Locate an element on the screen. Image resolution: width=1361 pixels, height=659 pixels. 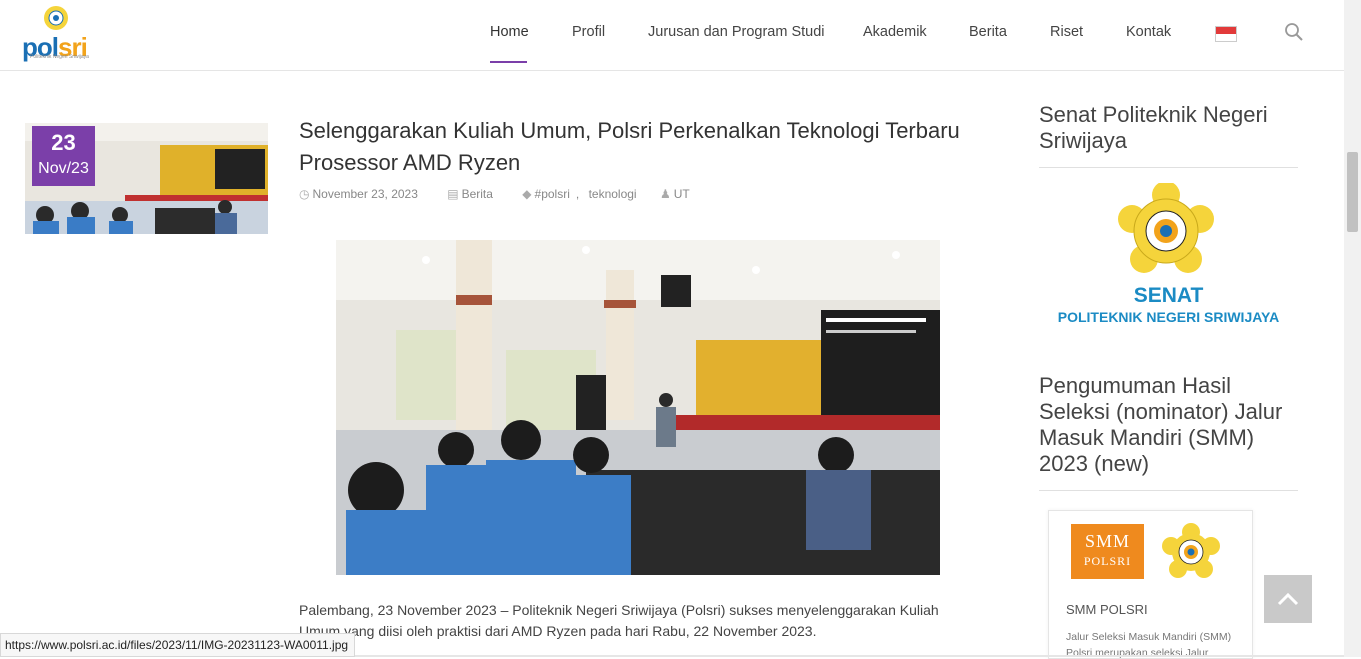
nav-profil: Profil is located at coordinates (588, 32).